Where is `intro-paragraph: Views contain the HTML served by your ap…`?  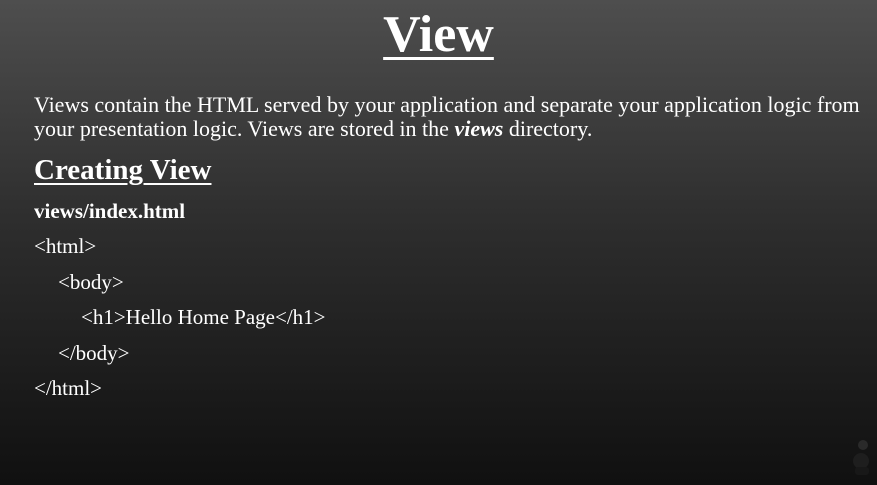
intro-paragraph: Views contain the HTML served by your ap… is located at coordinates (451, 117).